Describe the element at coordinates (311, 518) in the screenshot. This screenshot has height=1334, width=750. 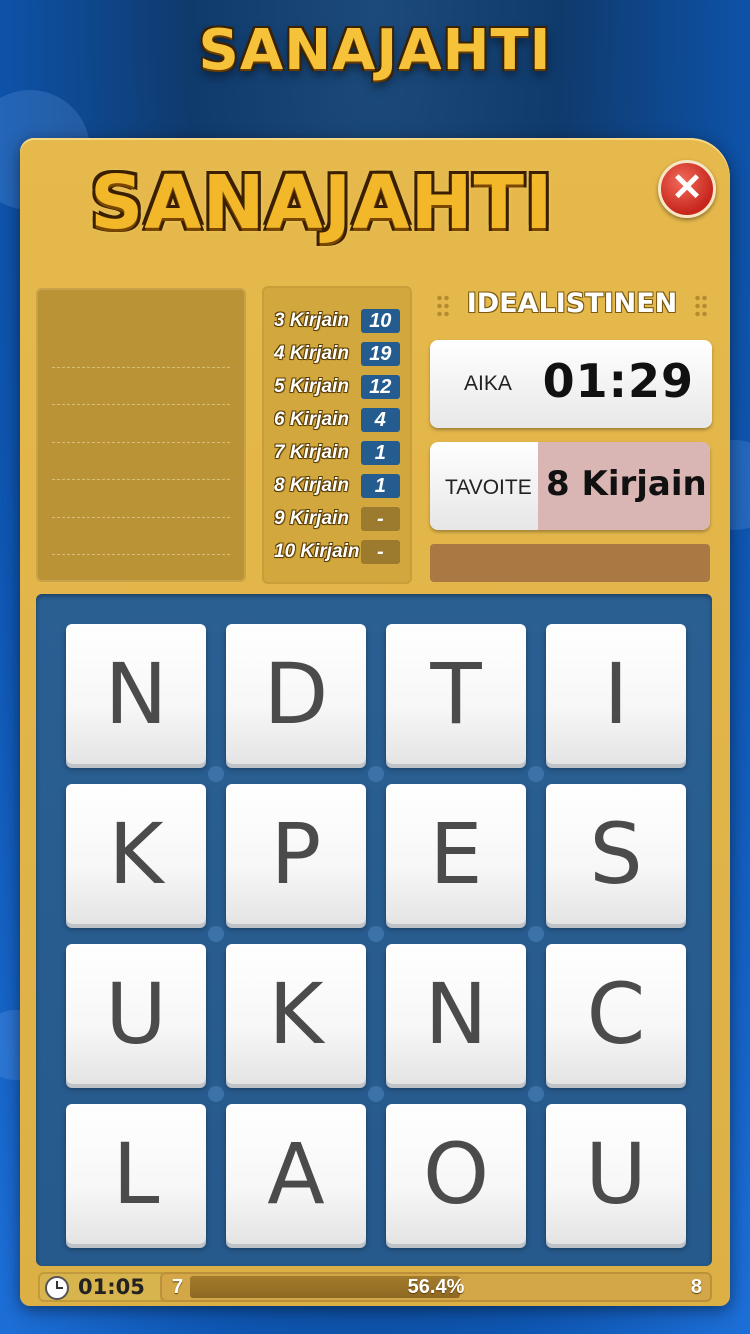
I see `word-count-label: 9 Kirjain` at that location.